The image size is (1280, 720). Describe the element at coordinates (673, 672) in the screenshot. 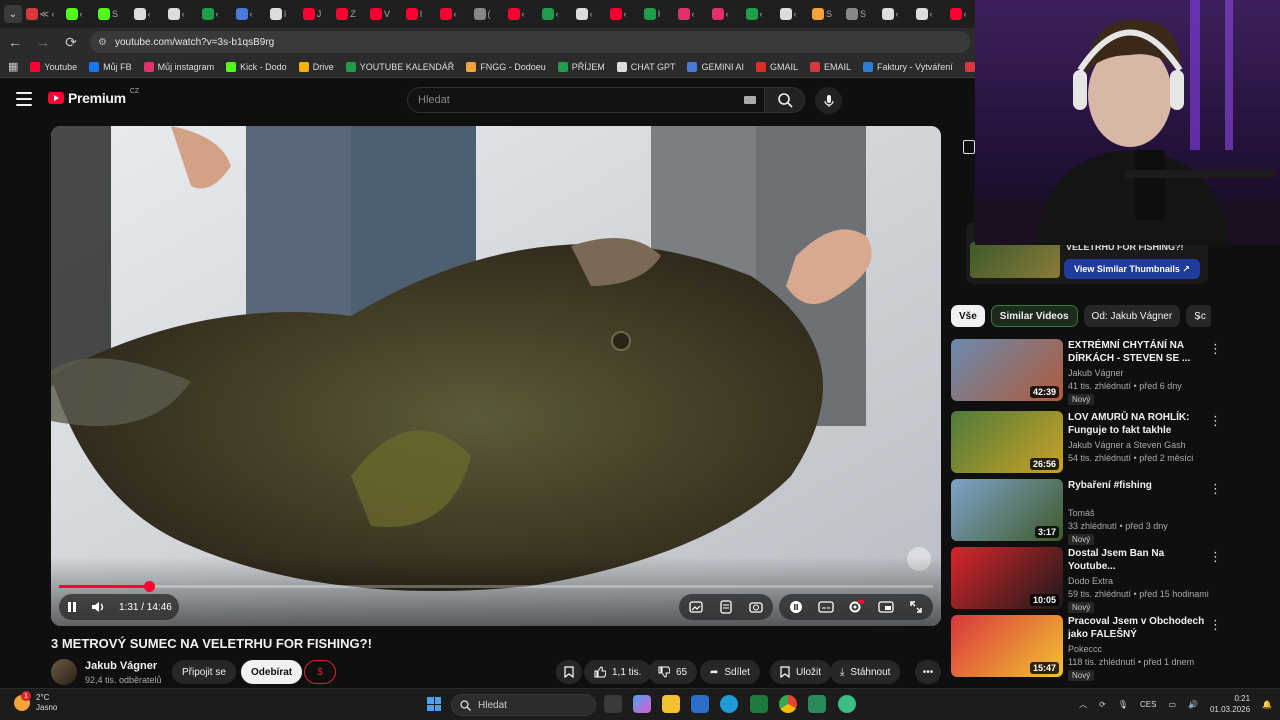

I see `dislike-button: 65` at that location.